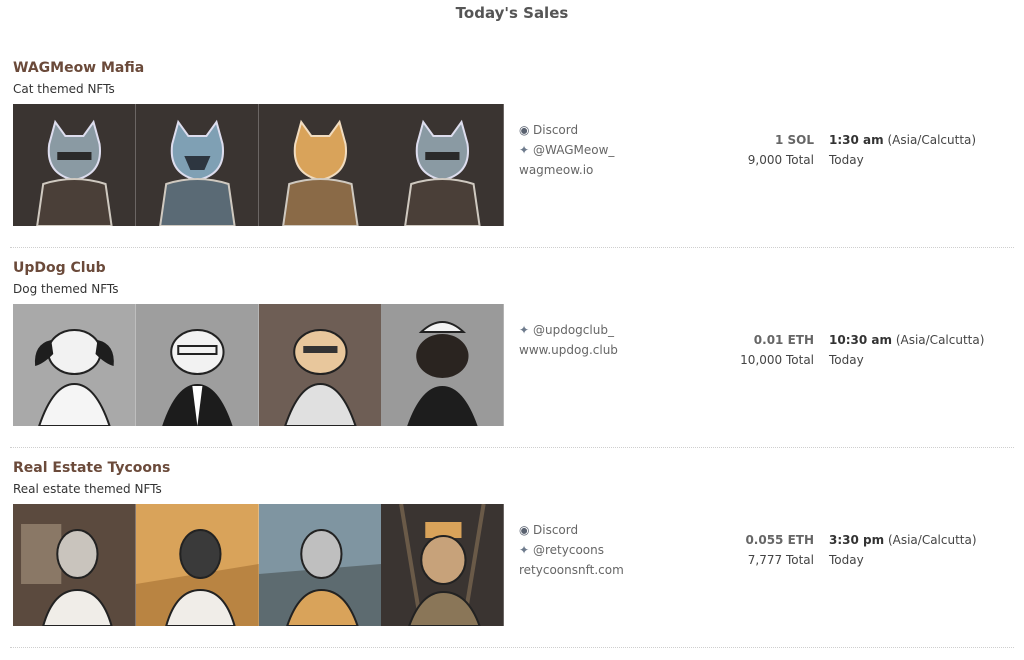 The width and height of the screenshot is (1024, 660). What do you see at coordinates (780, 560) in the screenshot?
I see `total-supply: 7,777 Total` at bounding box center [780, 560].